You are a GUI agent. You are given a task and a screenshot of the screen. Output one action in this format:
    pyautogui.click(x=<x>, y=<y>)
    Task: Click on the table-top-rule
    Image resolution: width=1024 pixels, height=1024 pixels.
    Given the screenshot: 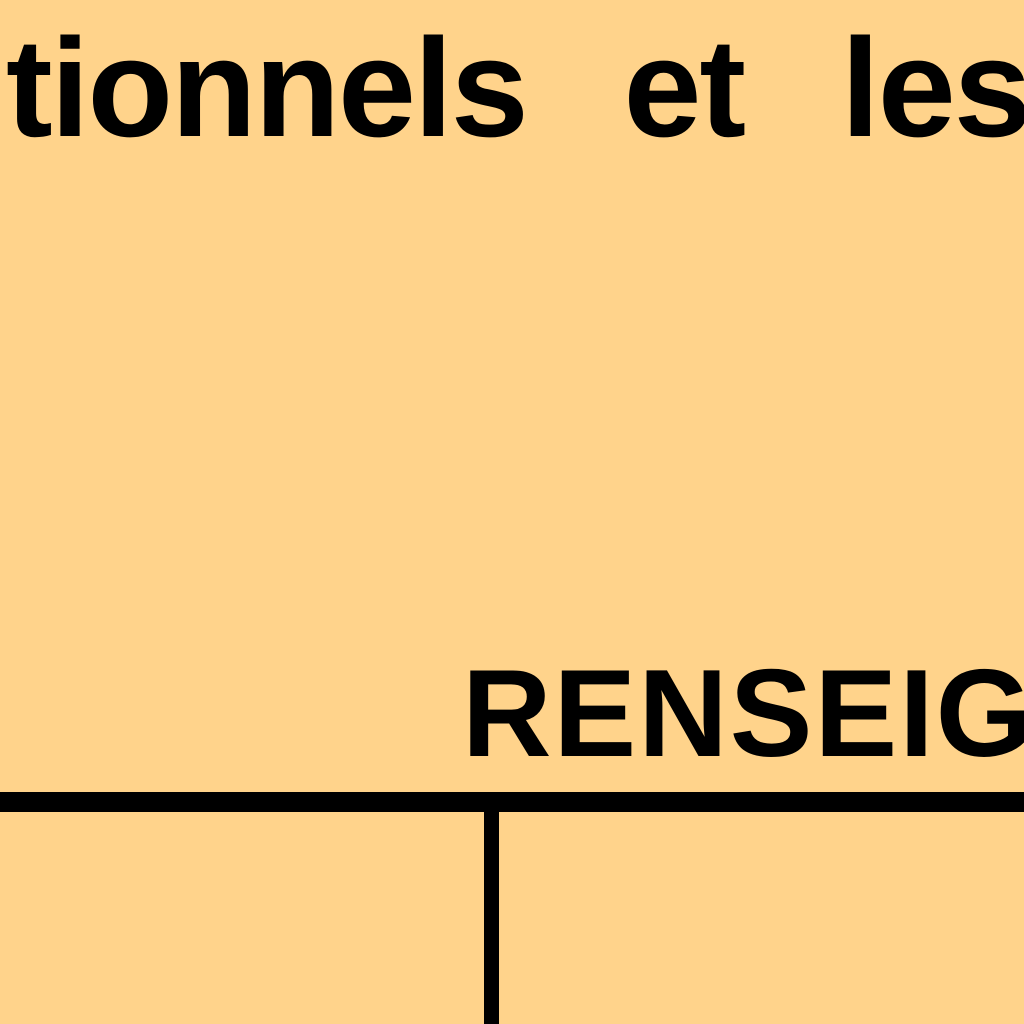 What is the action you would take?
    pyautogui.click(x=512, y=802)
    